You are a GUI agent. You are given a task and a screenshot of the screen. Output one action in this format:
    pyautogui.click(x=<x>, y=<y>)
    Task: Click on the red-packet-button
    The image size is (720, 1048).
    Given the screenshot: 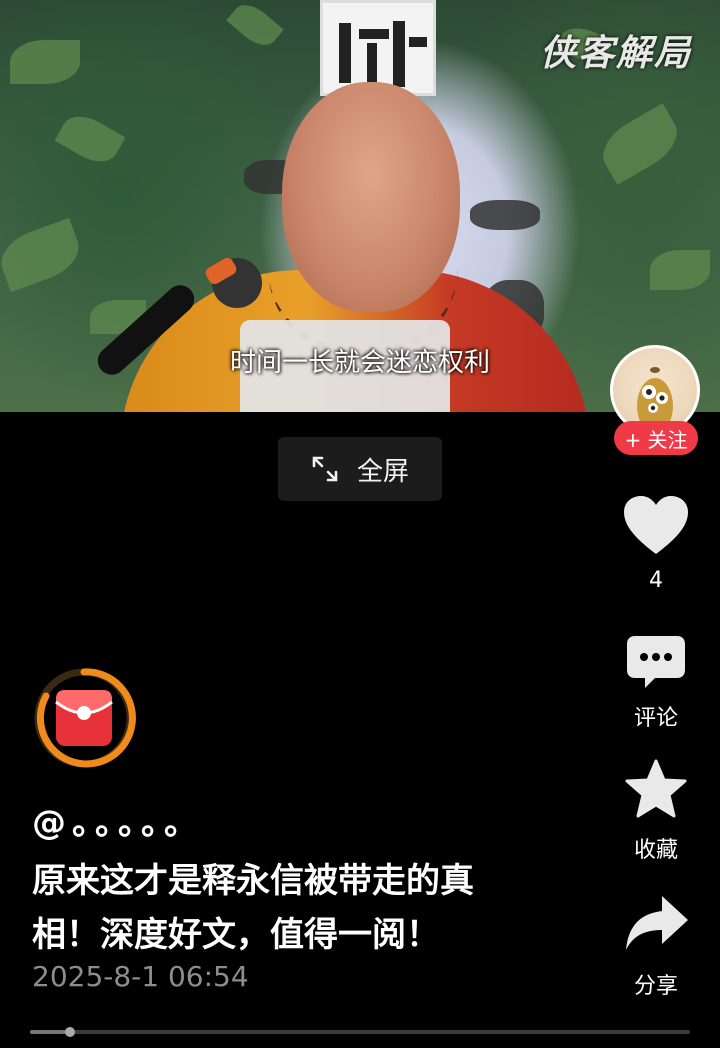 What is the action you would take?
    pyautogui.click(x=84, y=718)
    